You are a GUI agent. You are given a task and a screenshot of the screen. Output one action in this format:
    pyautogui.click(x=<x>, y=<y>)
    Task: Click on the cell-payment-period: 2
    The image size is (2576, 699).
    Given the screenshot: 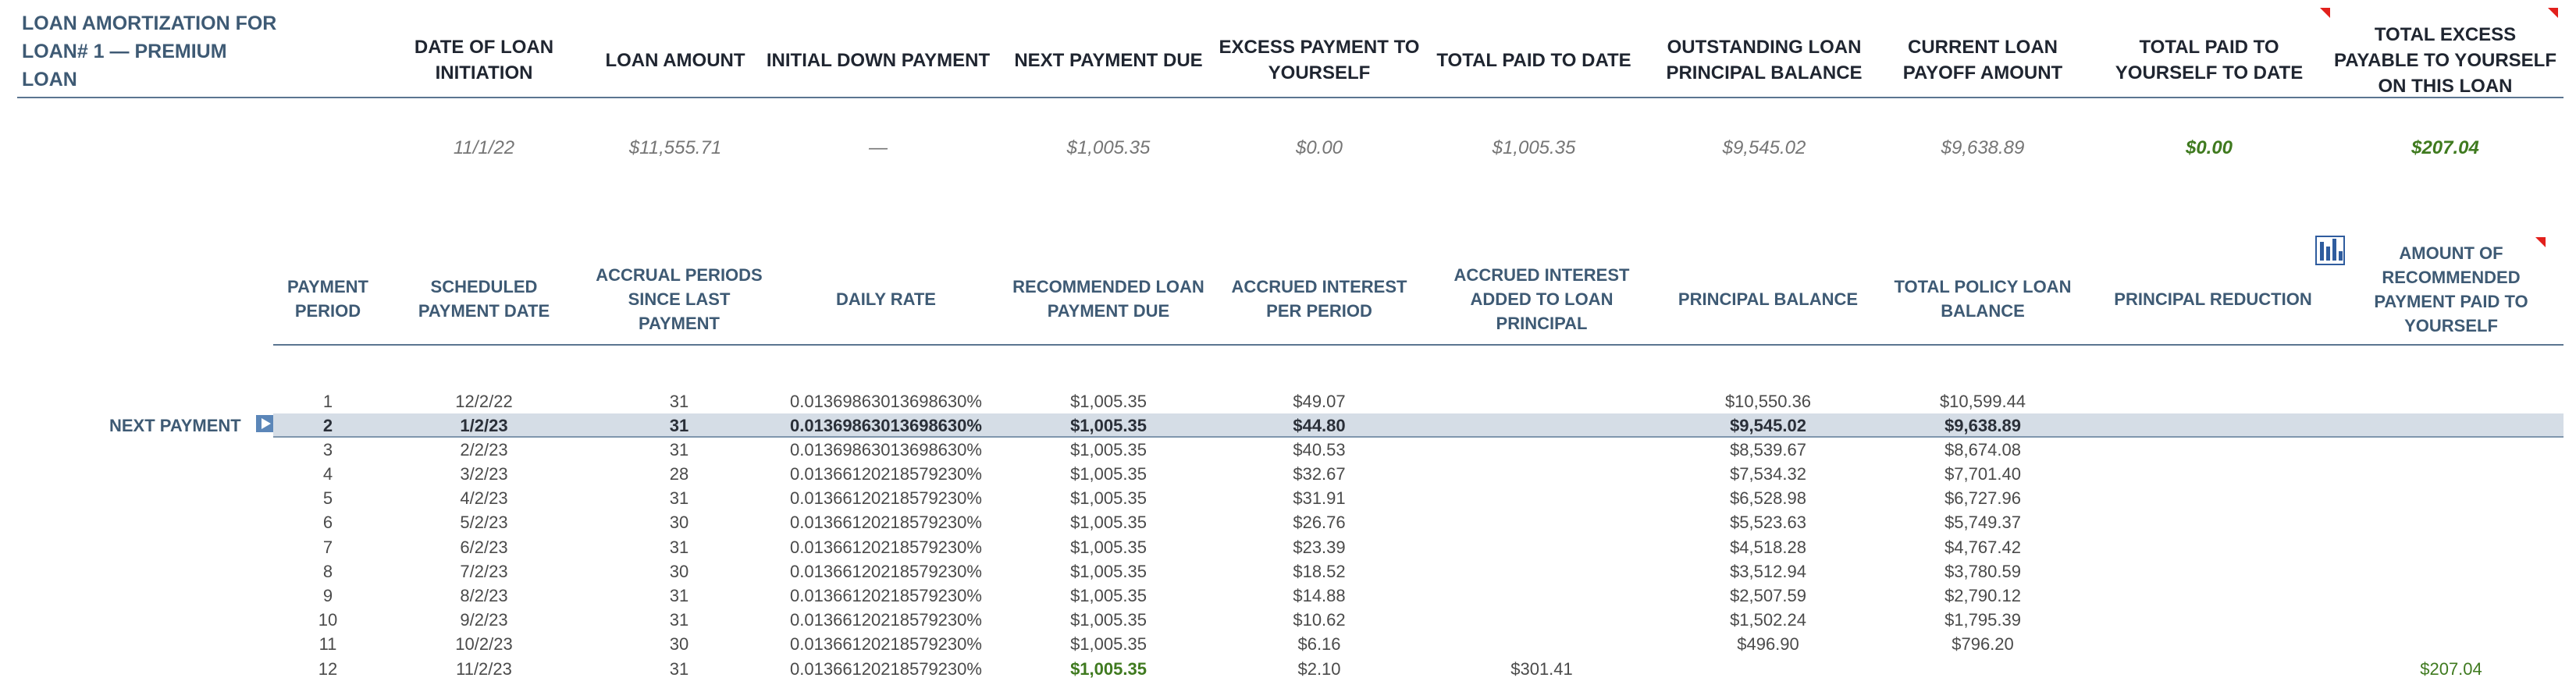 What is the action you would take?
    pyautogui.click(x=327, y=425)
    